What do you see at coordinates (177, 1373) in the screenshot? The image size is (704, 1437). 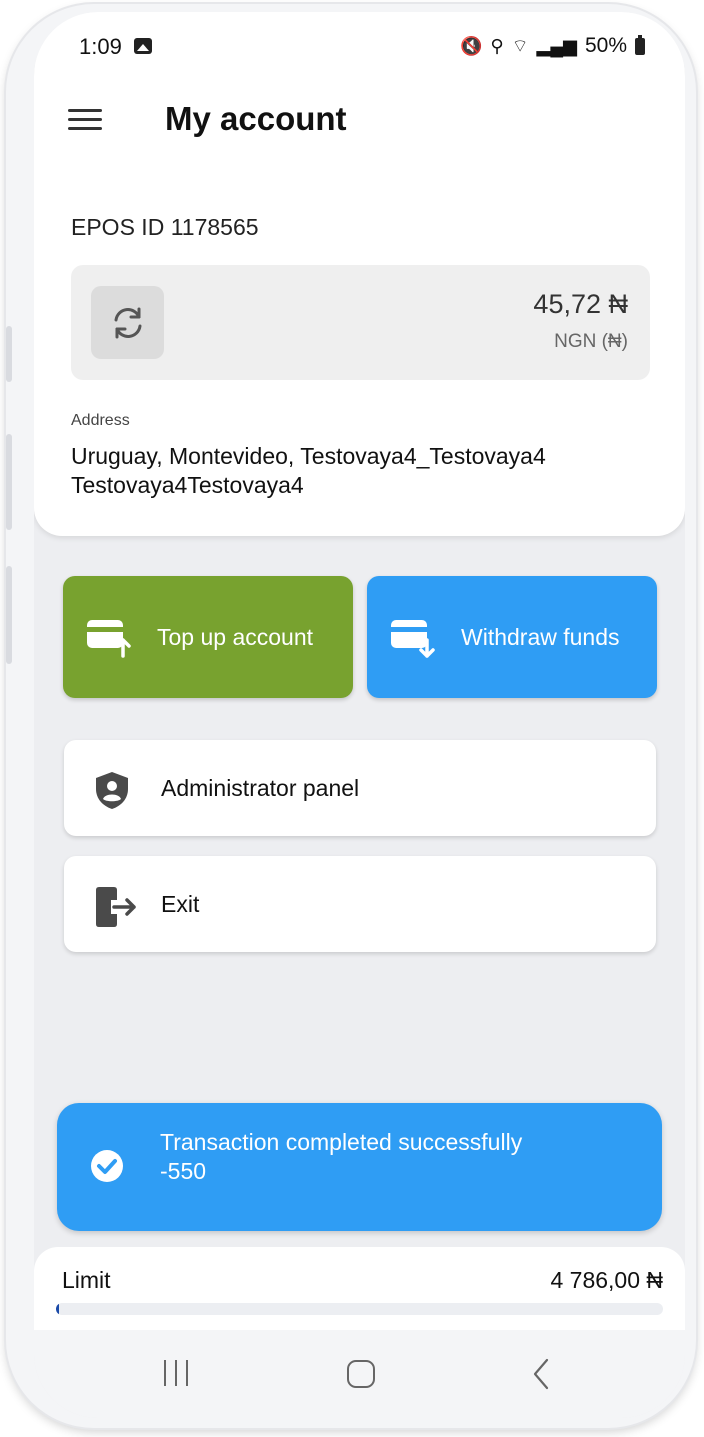 I see `recent-apps-button` at bounding box center [177, 1373].